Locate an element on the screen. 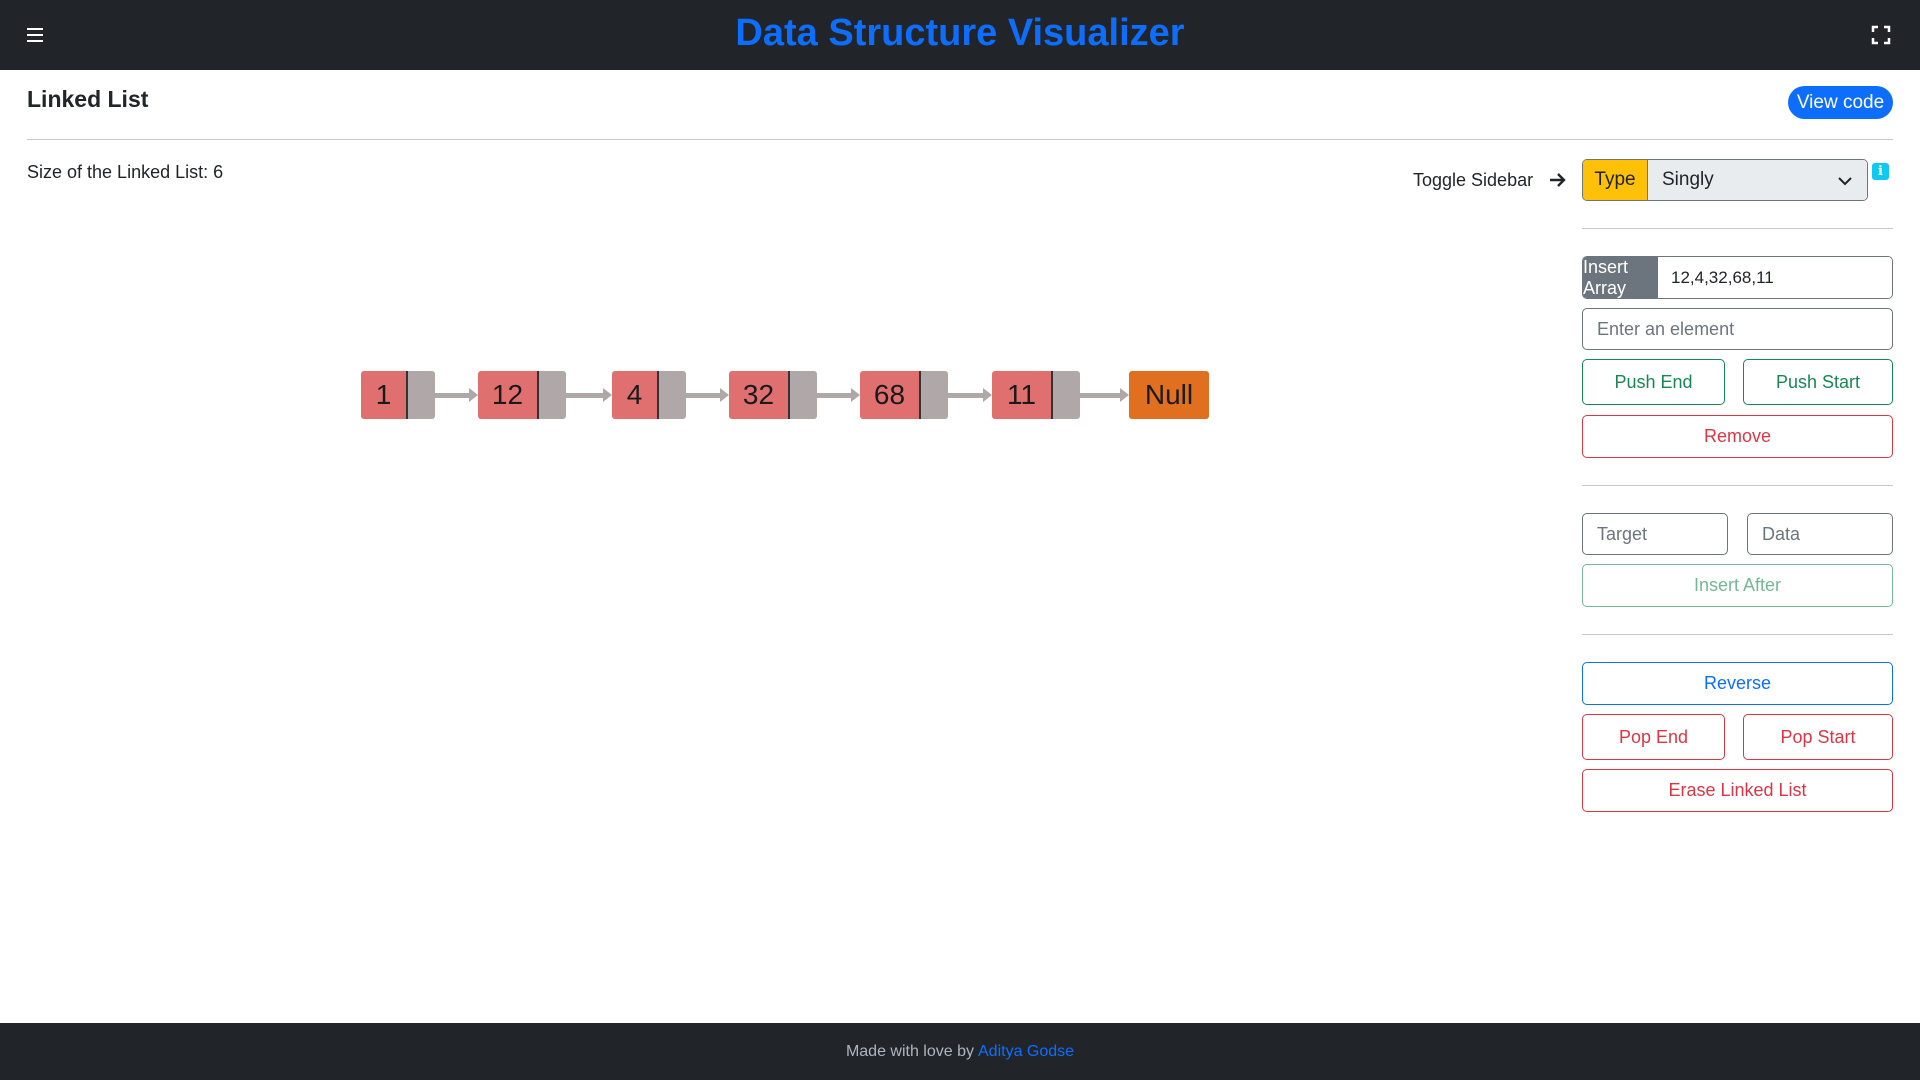  data-input is located at coordinates (1820, 534).